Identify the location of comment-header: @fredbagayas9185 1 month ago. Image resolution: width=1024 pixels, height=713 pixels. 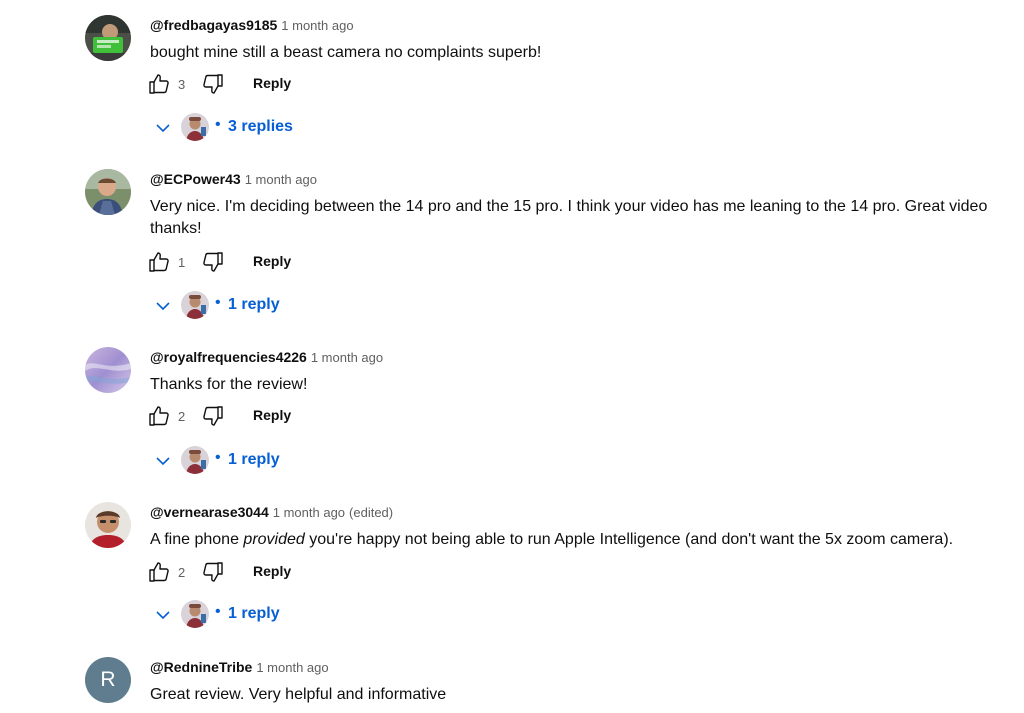
(252, 25).